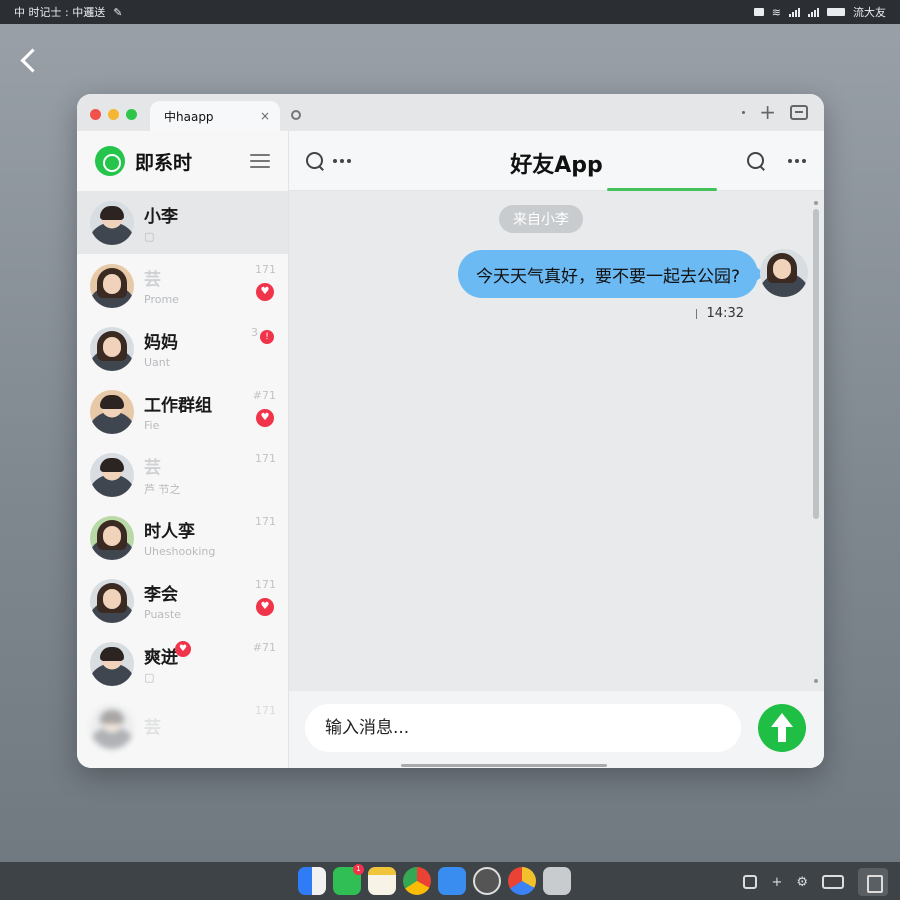  Describe the element at coordinates (182, 222) in the screenshot. I see `contact-item: 小李 ▢` at that location.